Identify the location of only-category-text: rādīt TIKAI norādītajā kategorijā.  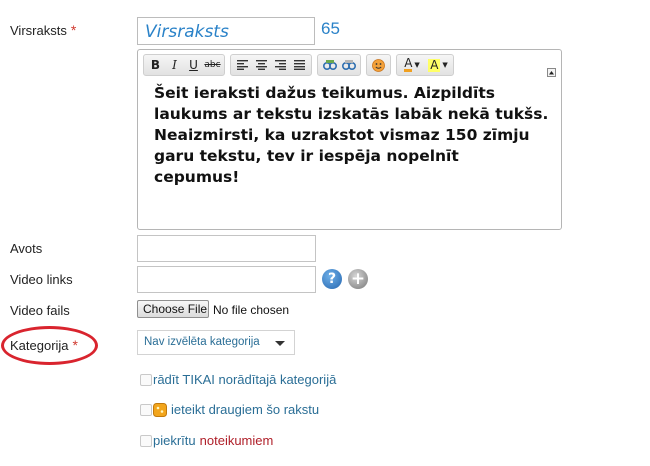
(245, 379).